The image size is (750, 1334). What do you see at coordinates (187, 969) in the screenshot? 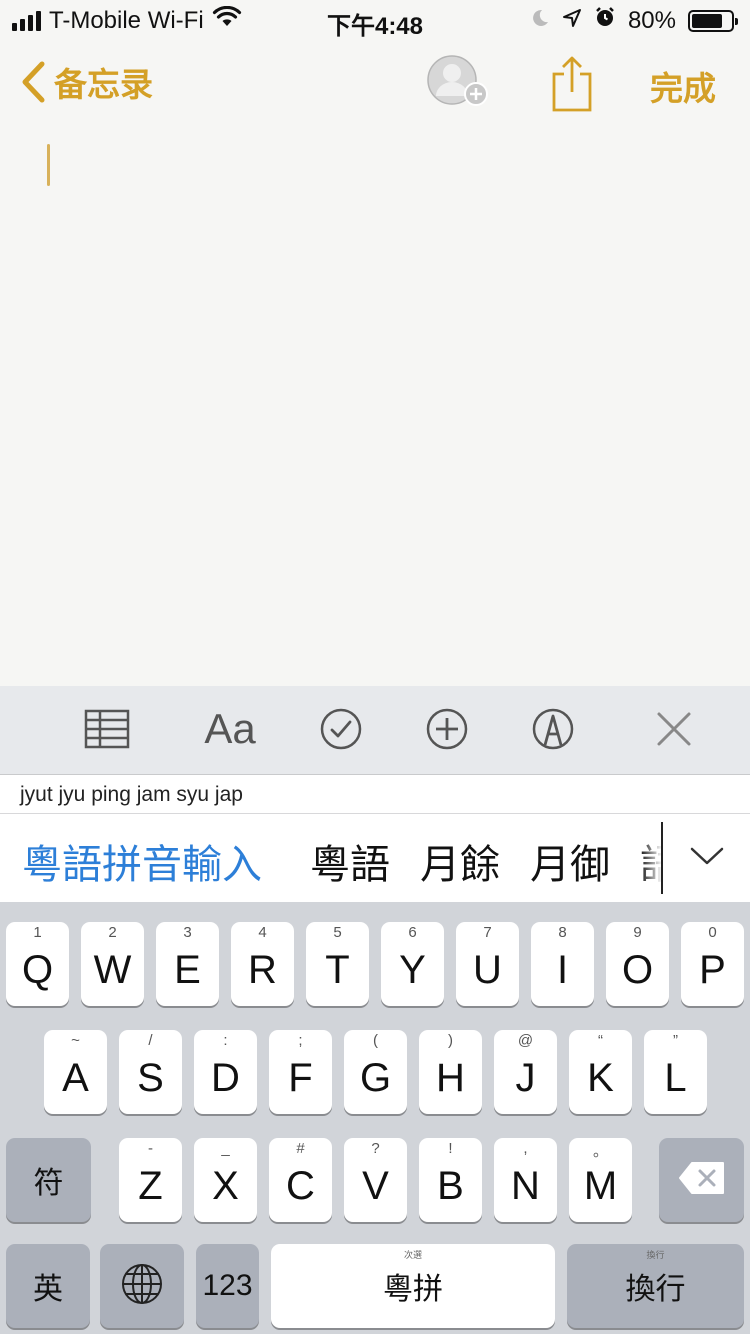
I see `key-label: E` at bounding box center [187, 969].